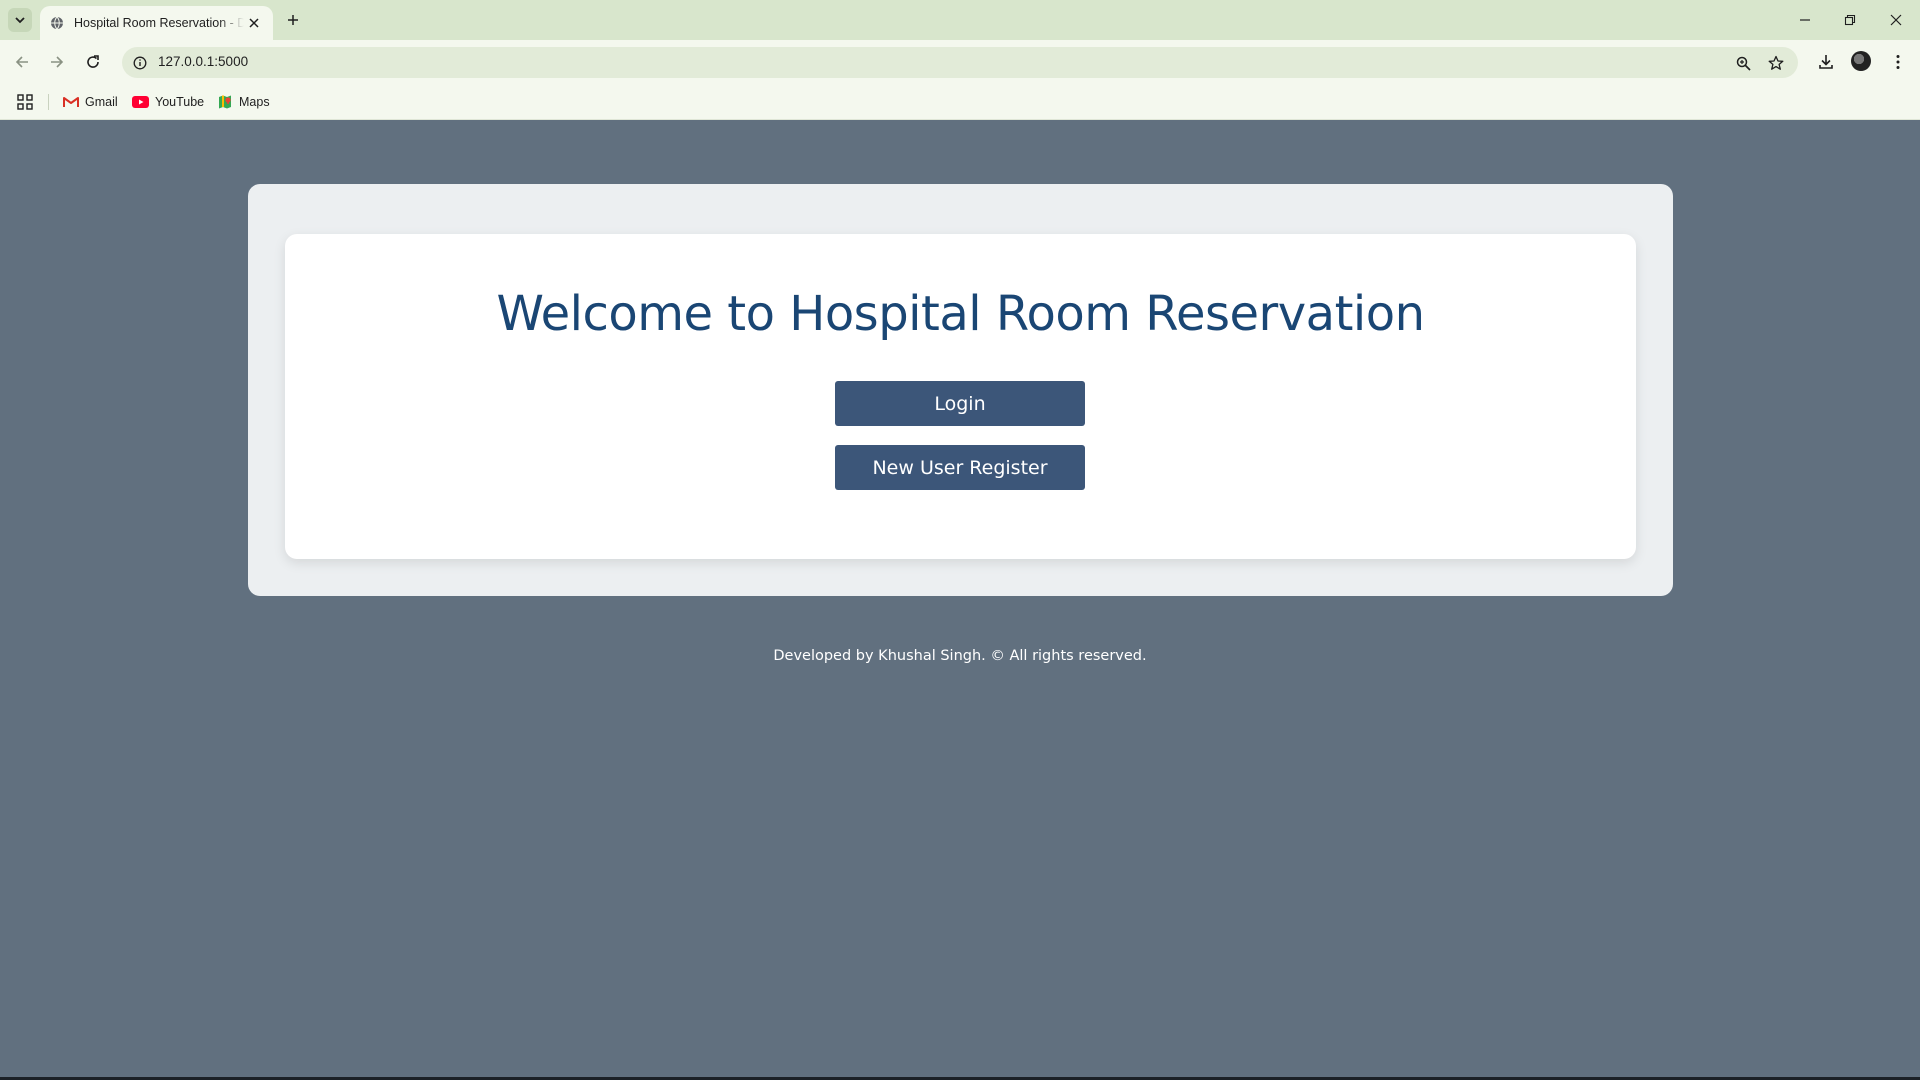 The width and height of the screenshot is (1920, 1080). I want to click on profile-avatar, so click(1861, 61).